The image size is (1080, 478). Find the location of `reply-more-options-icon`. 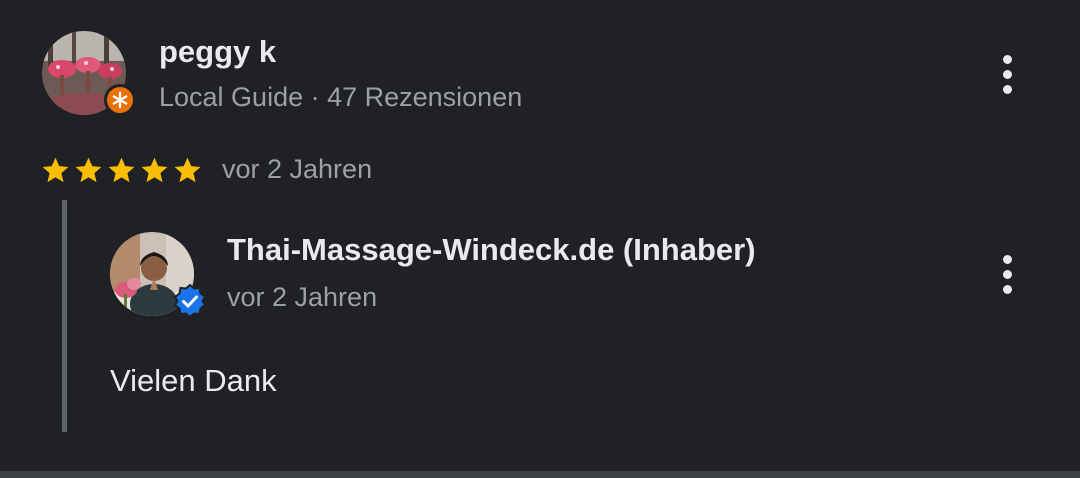

reply-more-options-icon is located at coordinates (1007, 274).